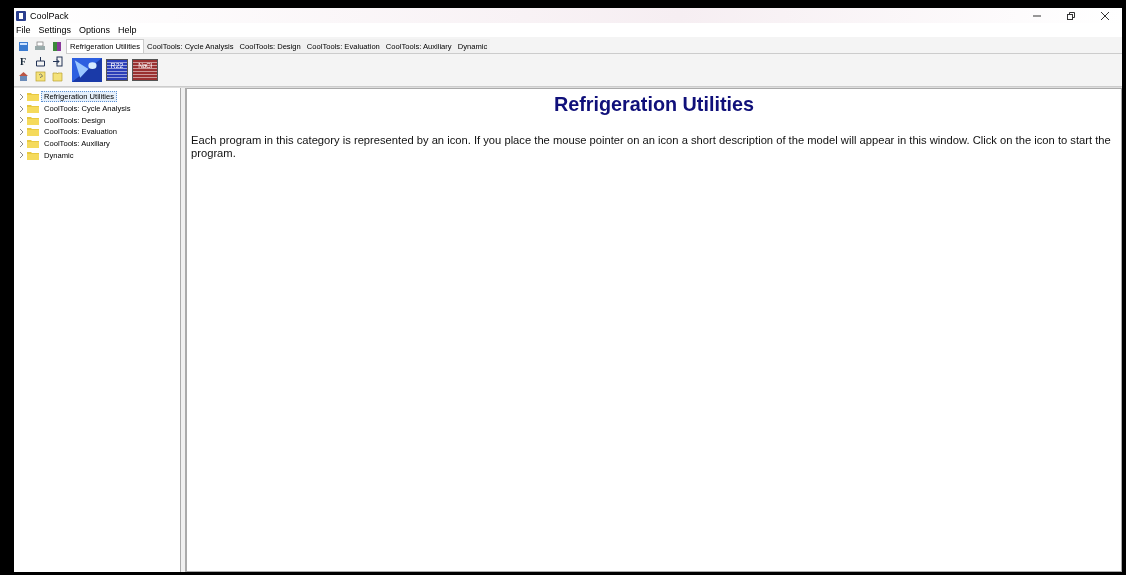 The image size is (1126, 575). Describe the element at coordinates (23, 76) in the screenshot. I see `house-icon` at that location.